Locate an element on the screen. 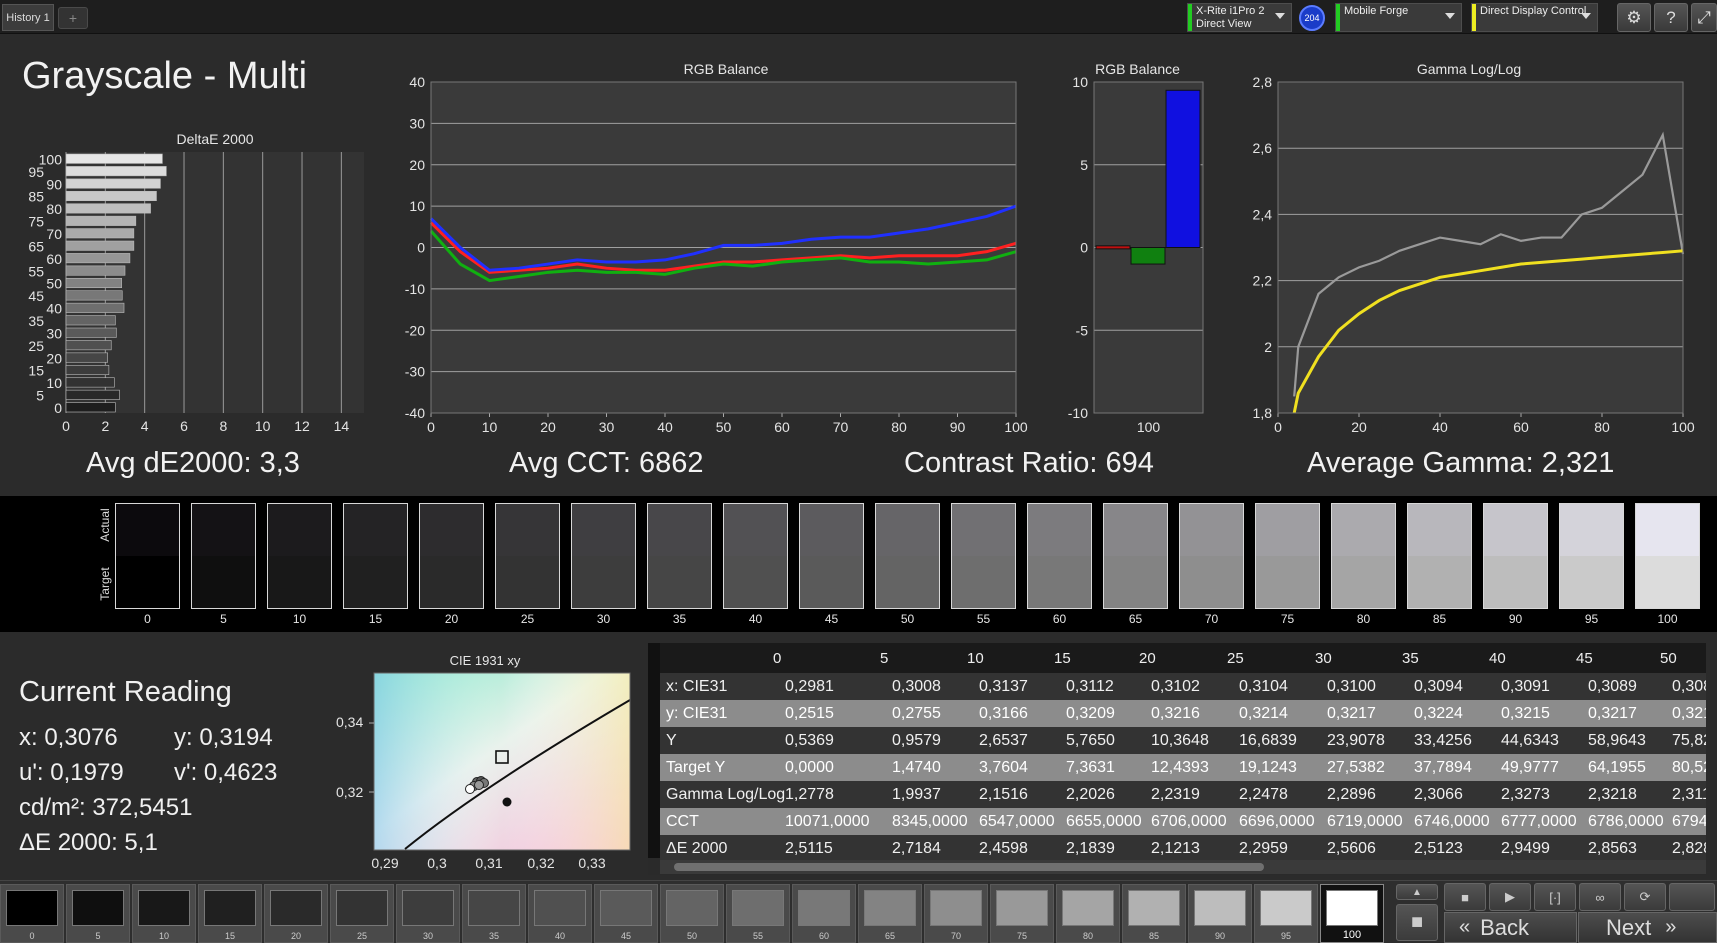  record-button: ■ is located at coordinates (1417, 922).